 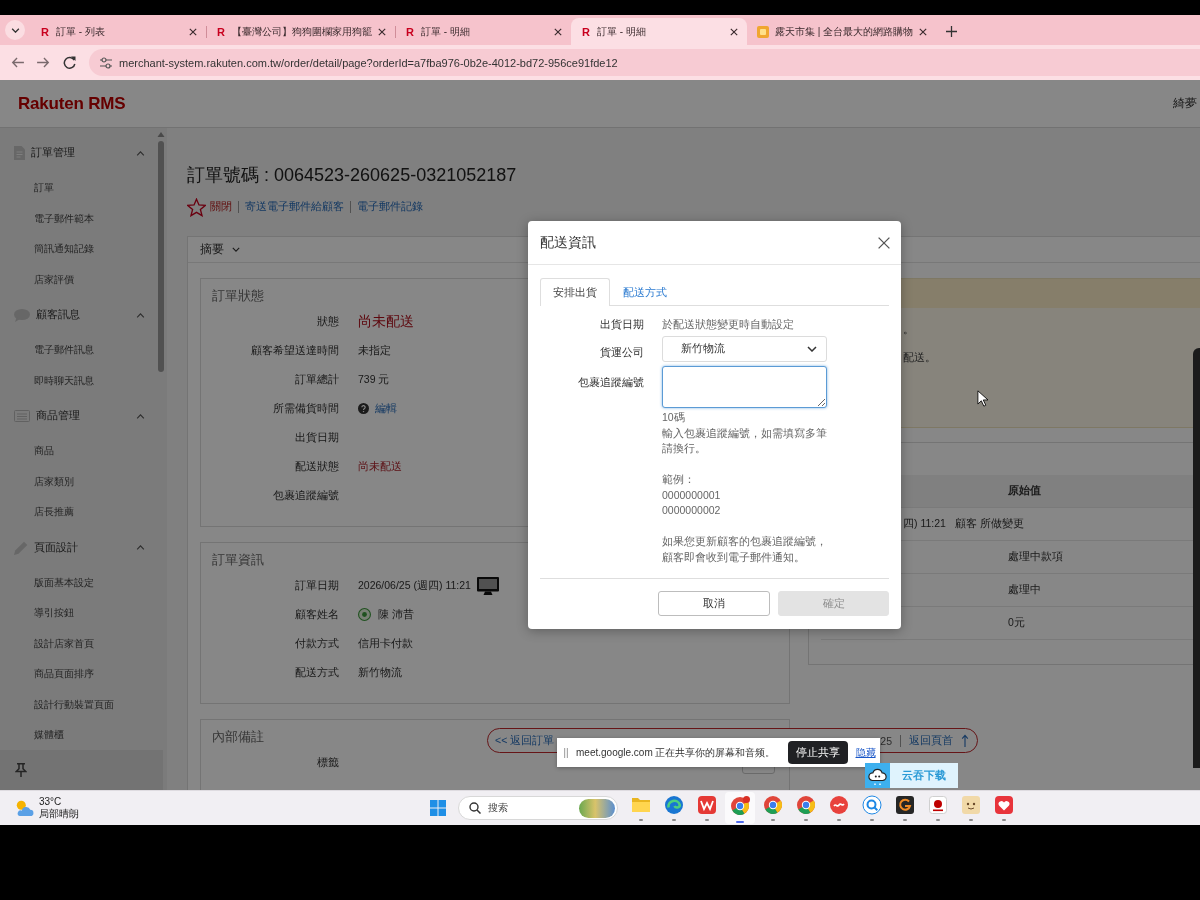 What do you see at coordinates (644, 62) in the screenshot?
I see `address-bar: merchant-system.rakuten.com.tw/order/detail/page?orderId=a7fba976-0b2e-4012-bd72-956ce91fde12` at bounding box center [644, 62].